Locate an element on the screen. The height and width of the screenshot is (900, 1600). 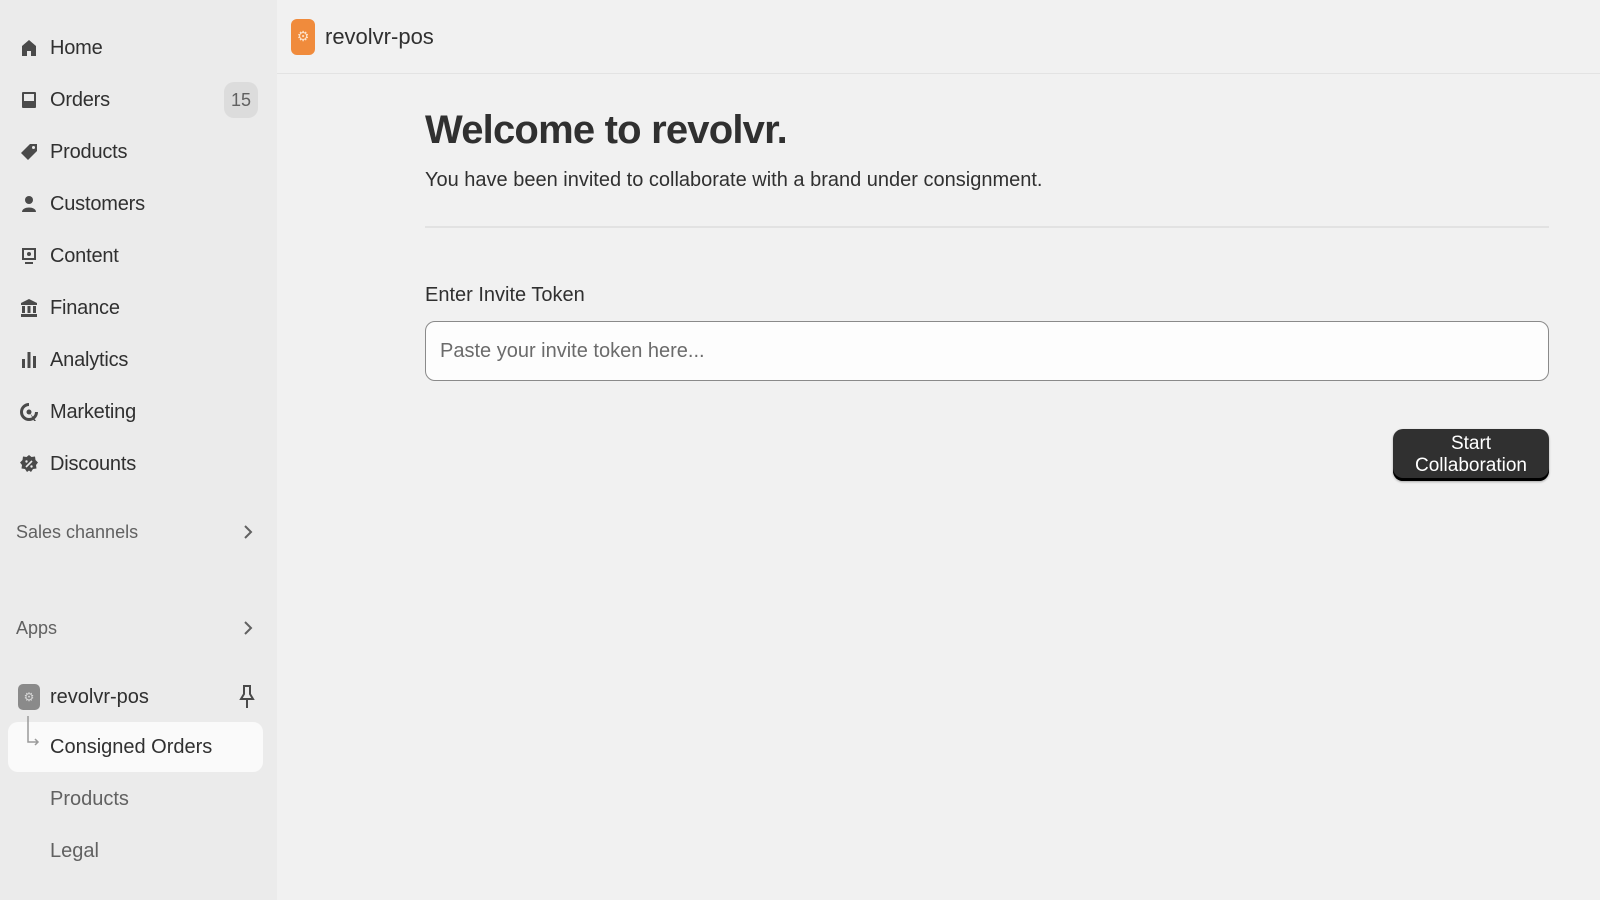
sales-channels-label: Sales channels is located at coordinates (77, 531).